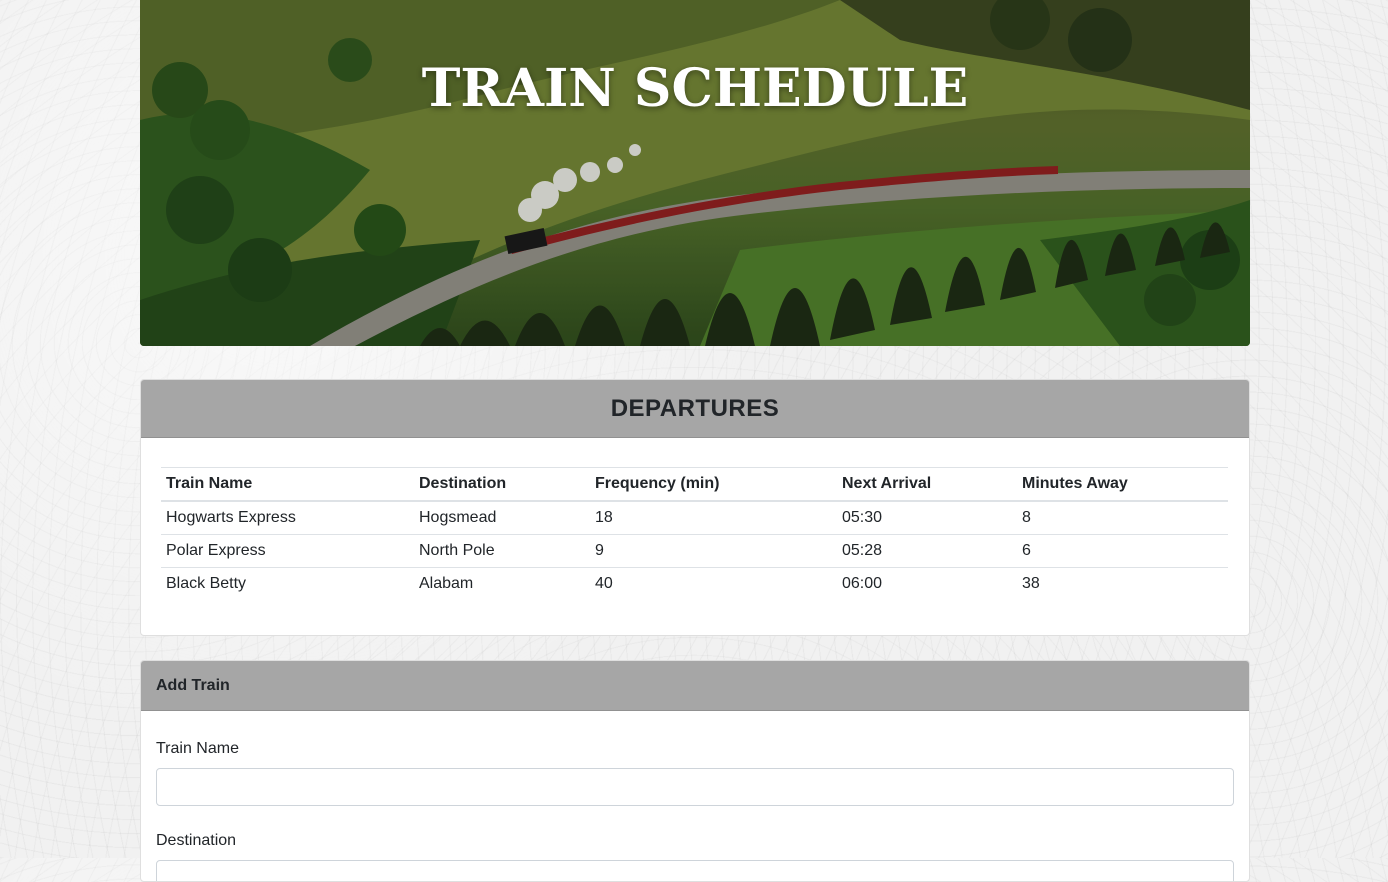 Image resolution: width=1388 pixels, height=882 pixels. Describe the element at coordinates (694, 518) in the screenshot. I see `table-row: Hogwarts Express Hogsmead 18 05:30 8` at that location.